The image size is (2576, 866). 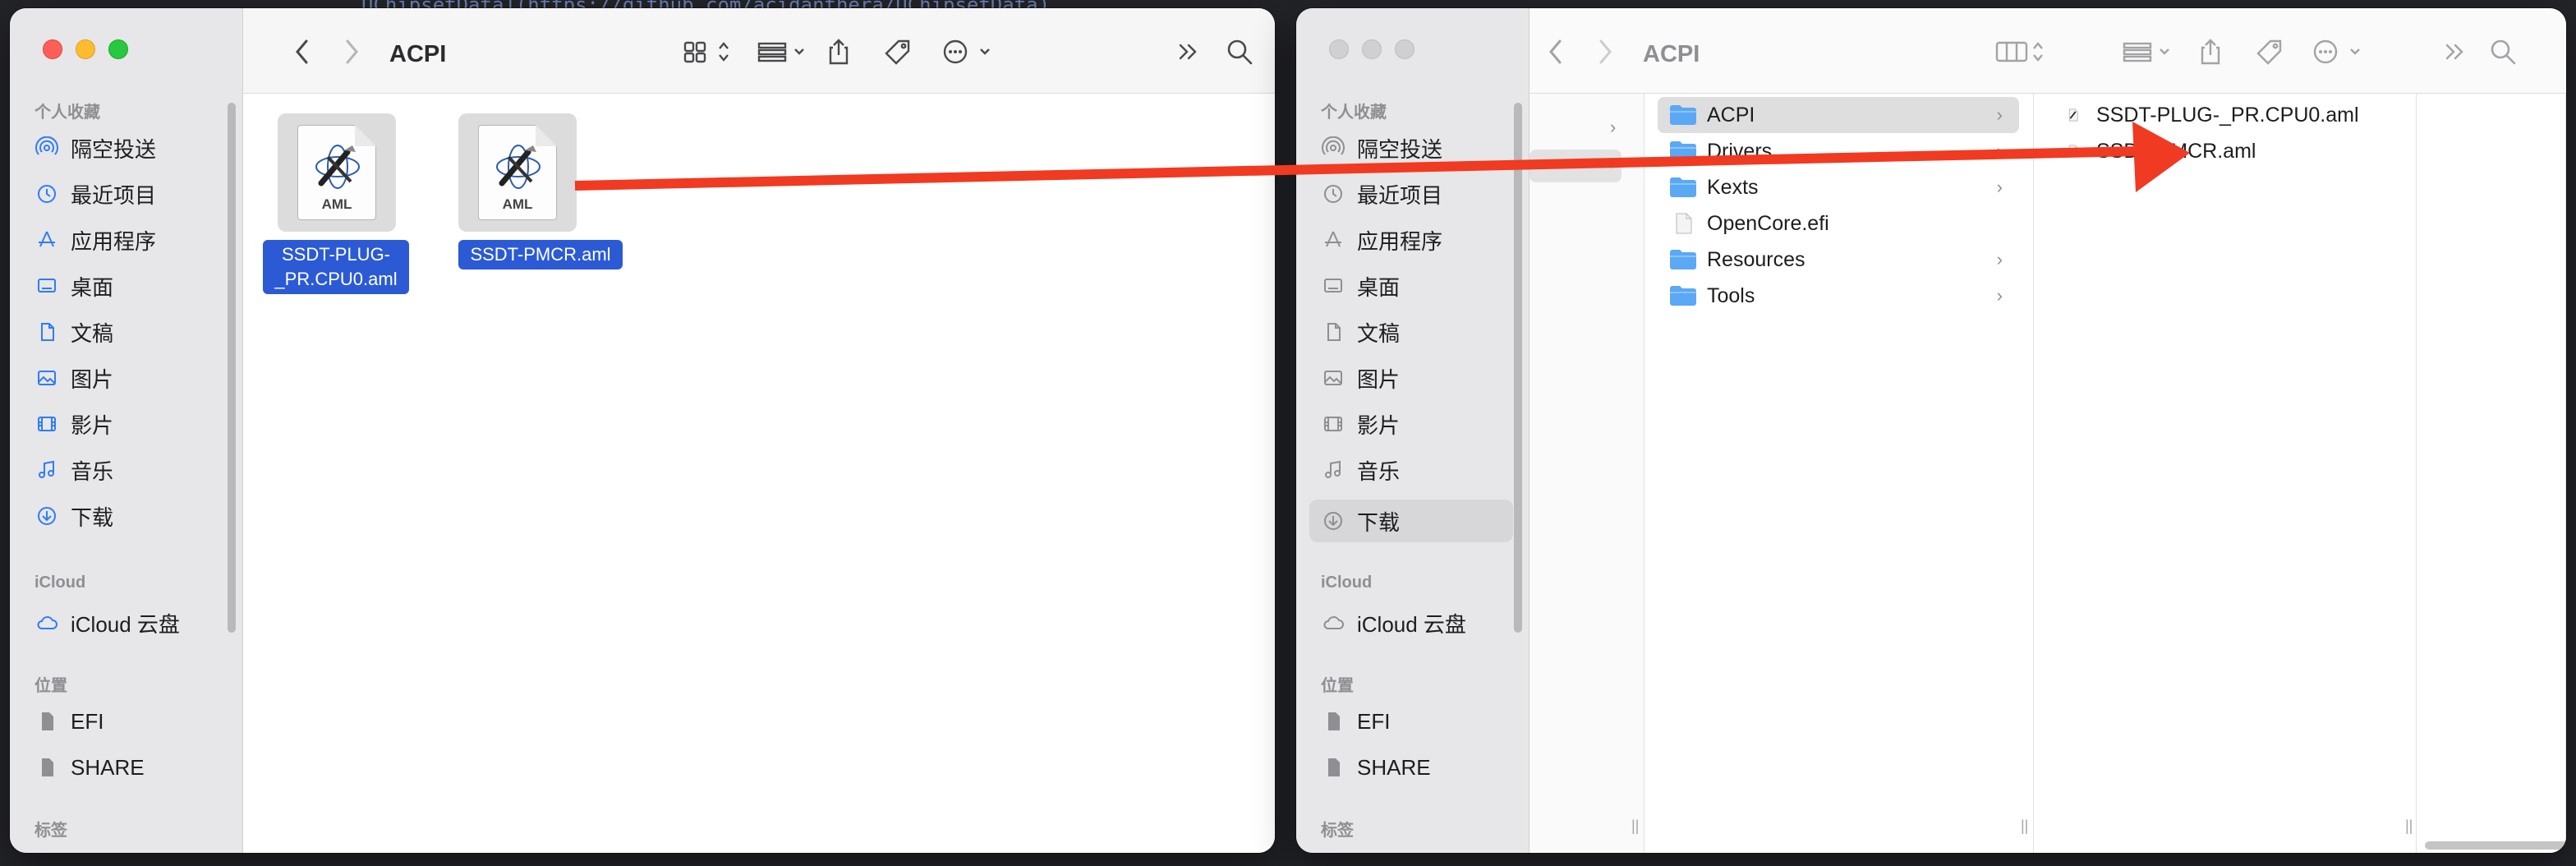 What do you see at coordinates (1683, 151) in the screenshot?
I see `folder-icon` at bounding box center [1683, 151].